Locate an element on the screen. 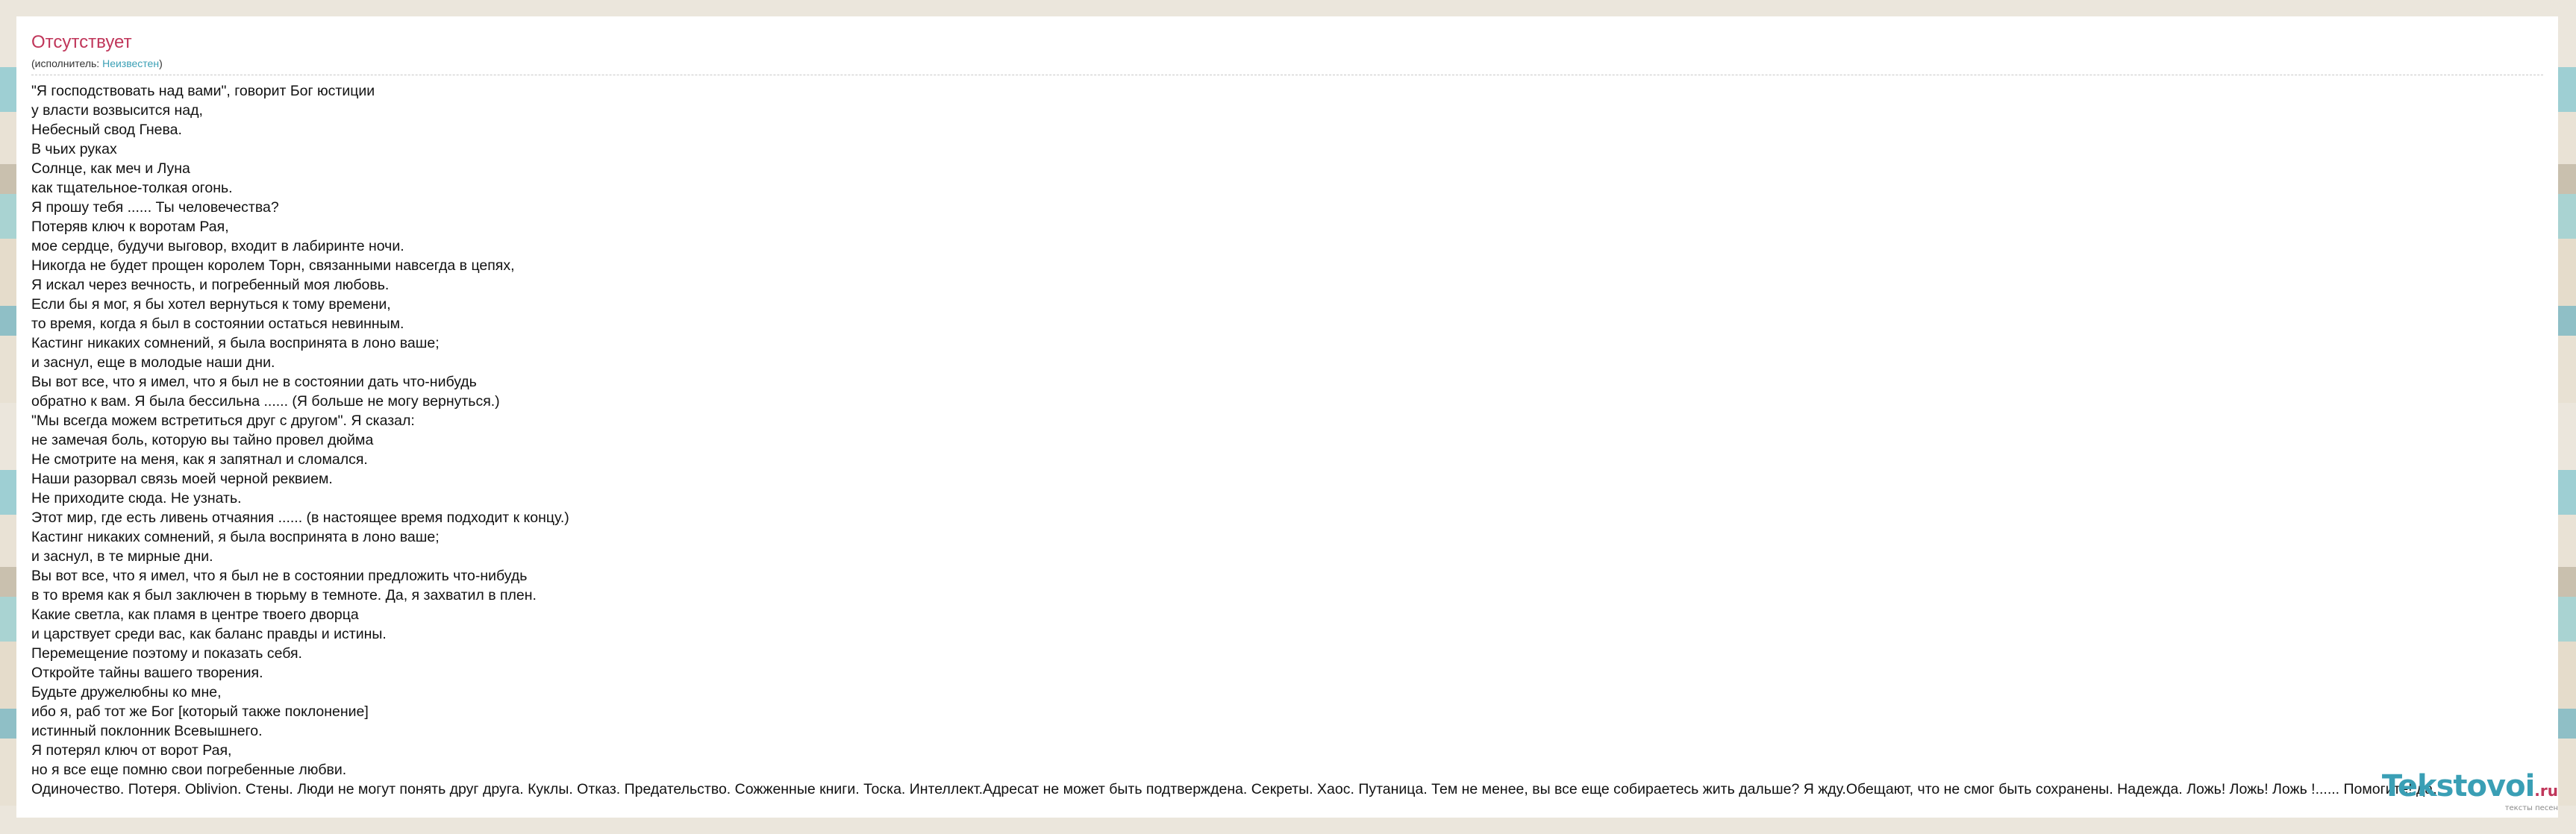 The image size is (2576, 834). song-title: Отсутствует is located at coordinates (81, 42).